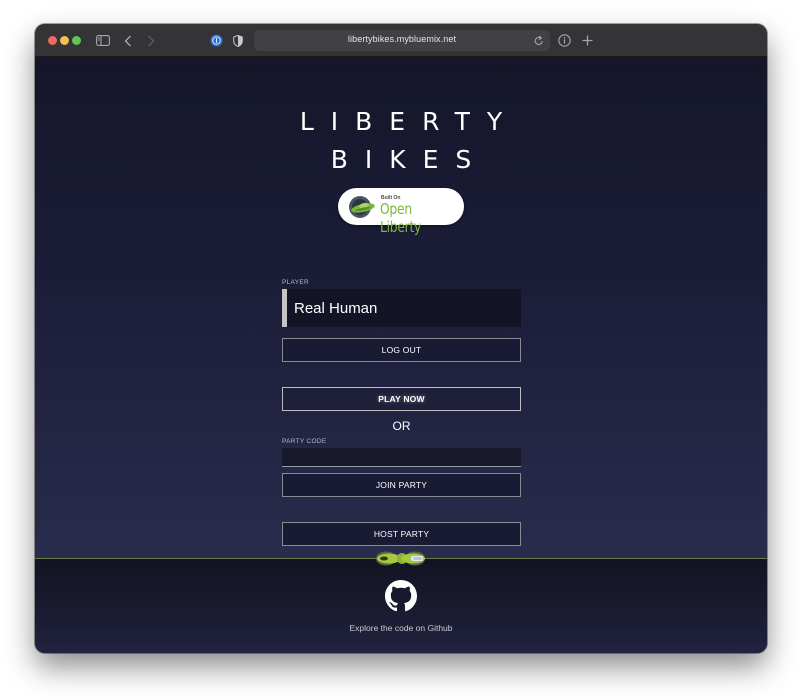 Image resolution: width=803 pixels, height=700 pixels. What do you see at coordinates (151, 40) in the screenshot?
I see `forward-icon` at bounding box center [151, 40].